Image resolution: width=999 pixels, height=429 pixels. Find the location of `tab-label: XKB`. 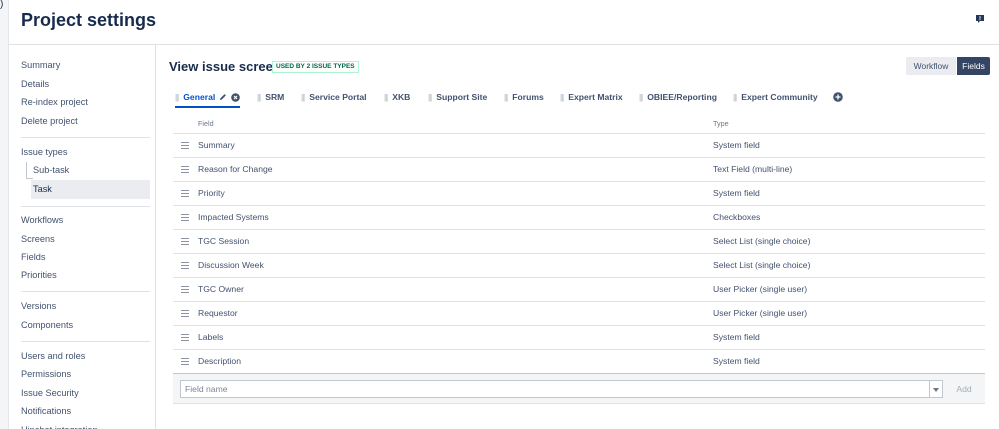

tab-label: XKB is located at coordinates (401, 97).